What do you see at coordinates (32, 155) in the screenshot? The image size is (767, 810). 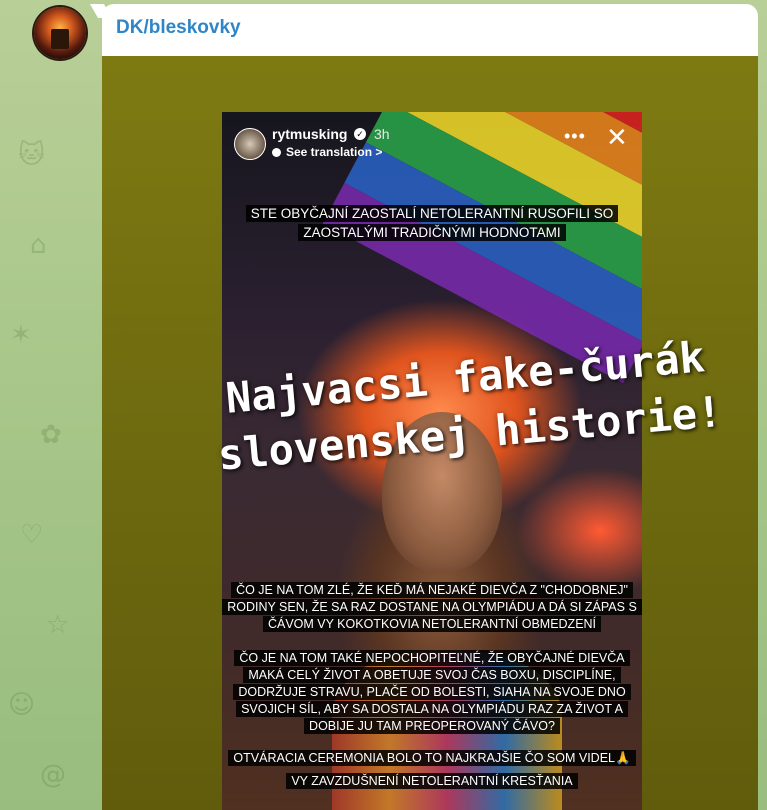 I see `background-doodle-cat-icon: 🐱` at bounding box center [32, 155].